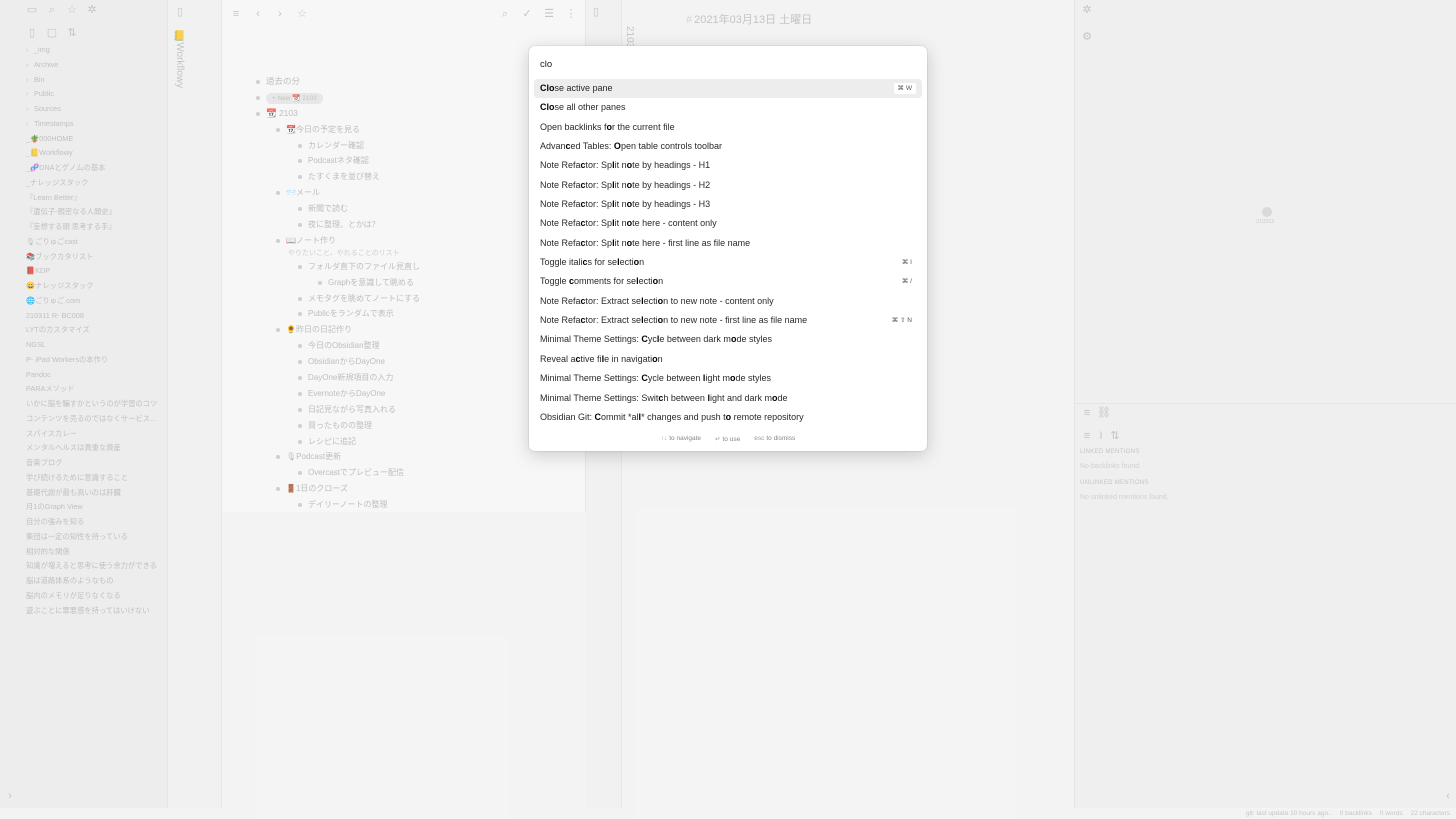 Image resolution: width=1456 pixels, height=819 pixels. I want to click on command-suggestion: Toggle comments for selection ⌘ /, so click(728, 281).